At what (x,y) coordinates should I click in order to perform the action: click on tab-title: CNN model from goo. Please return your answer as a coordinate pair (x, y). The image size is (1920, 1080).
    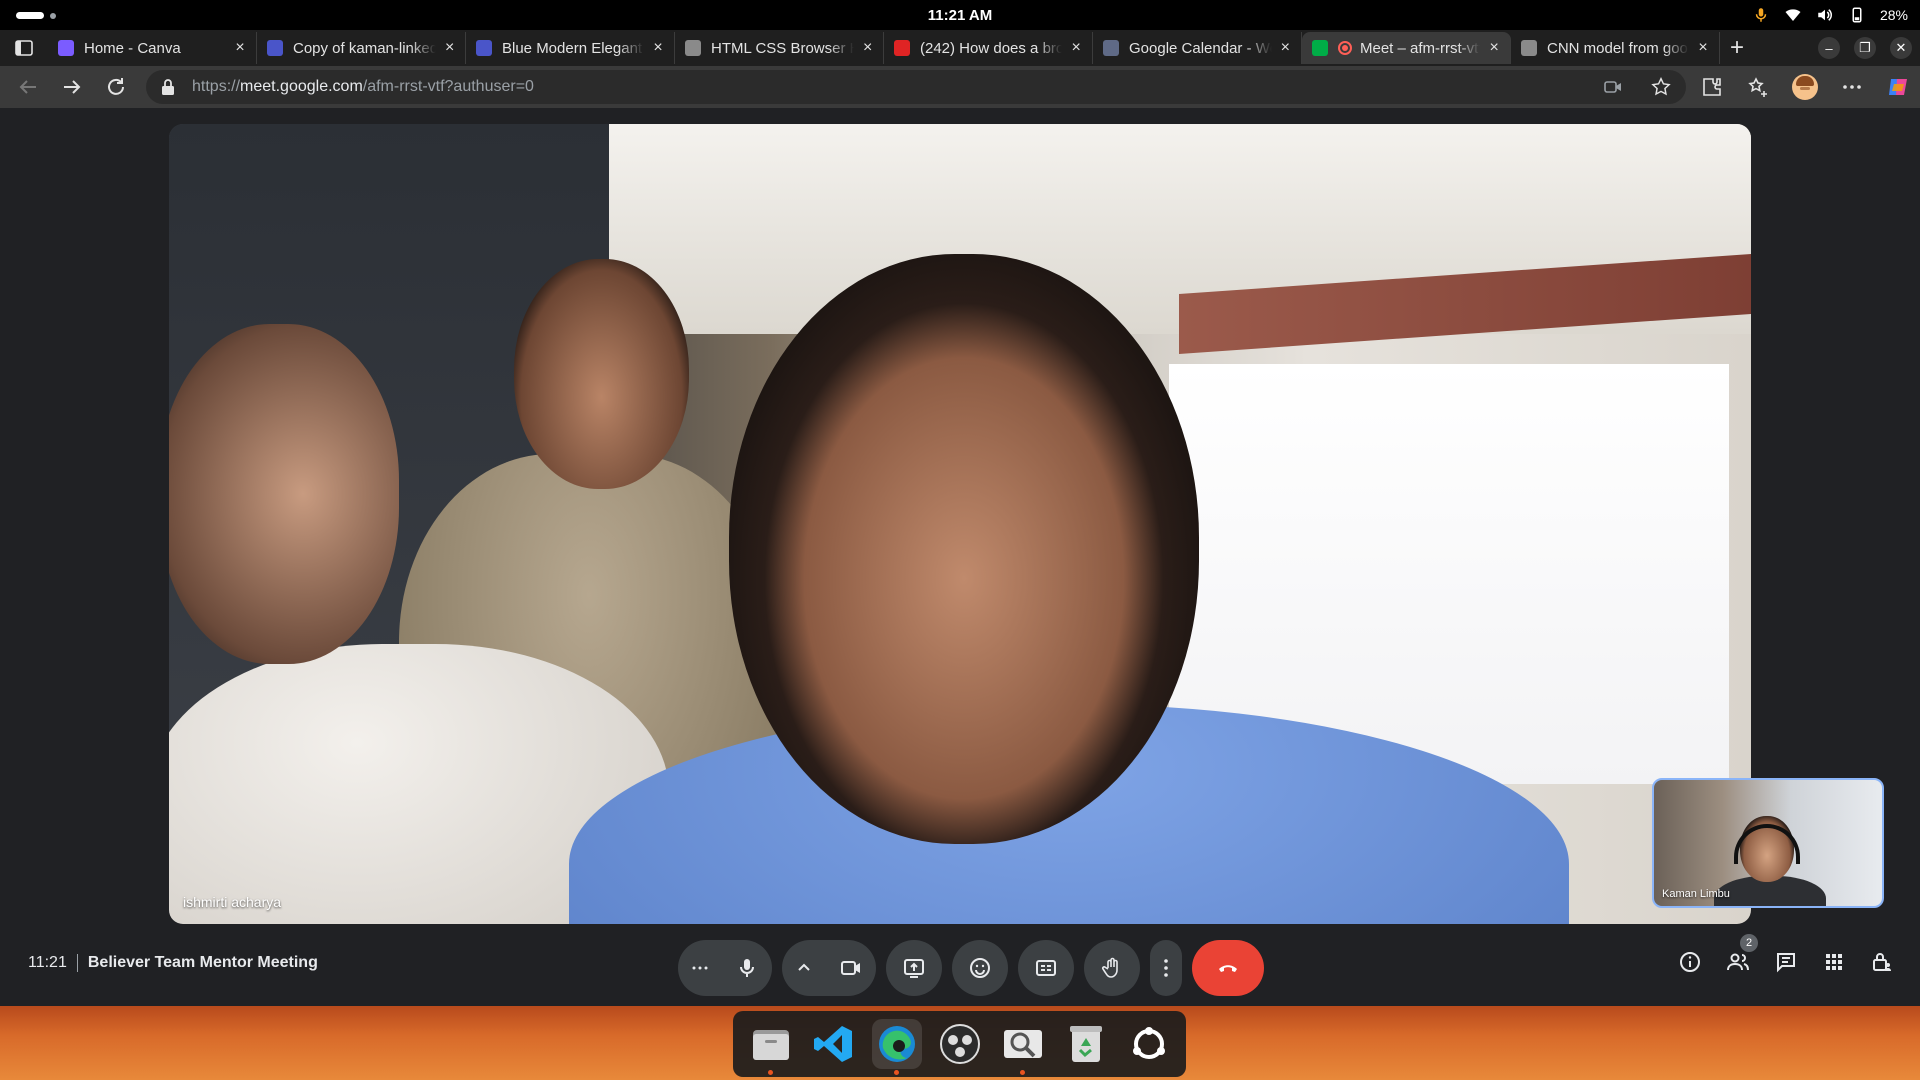
    Looking at the image, I should click on (1617, 48).